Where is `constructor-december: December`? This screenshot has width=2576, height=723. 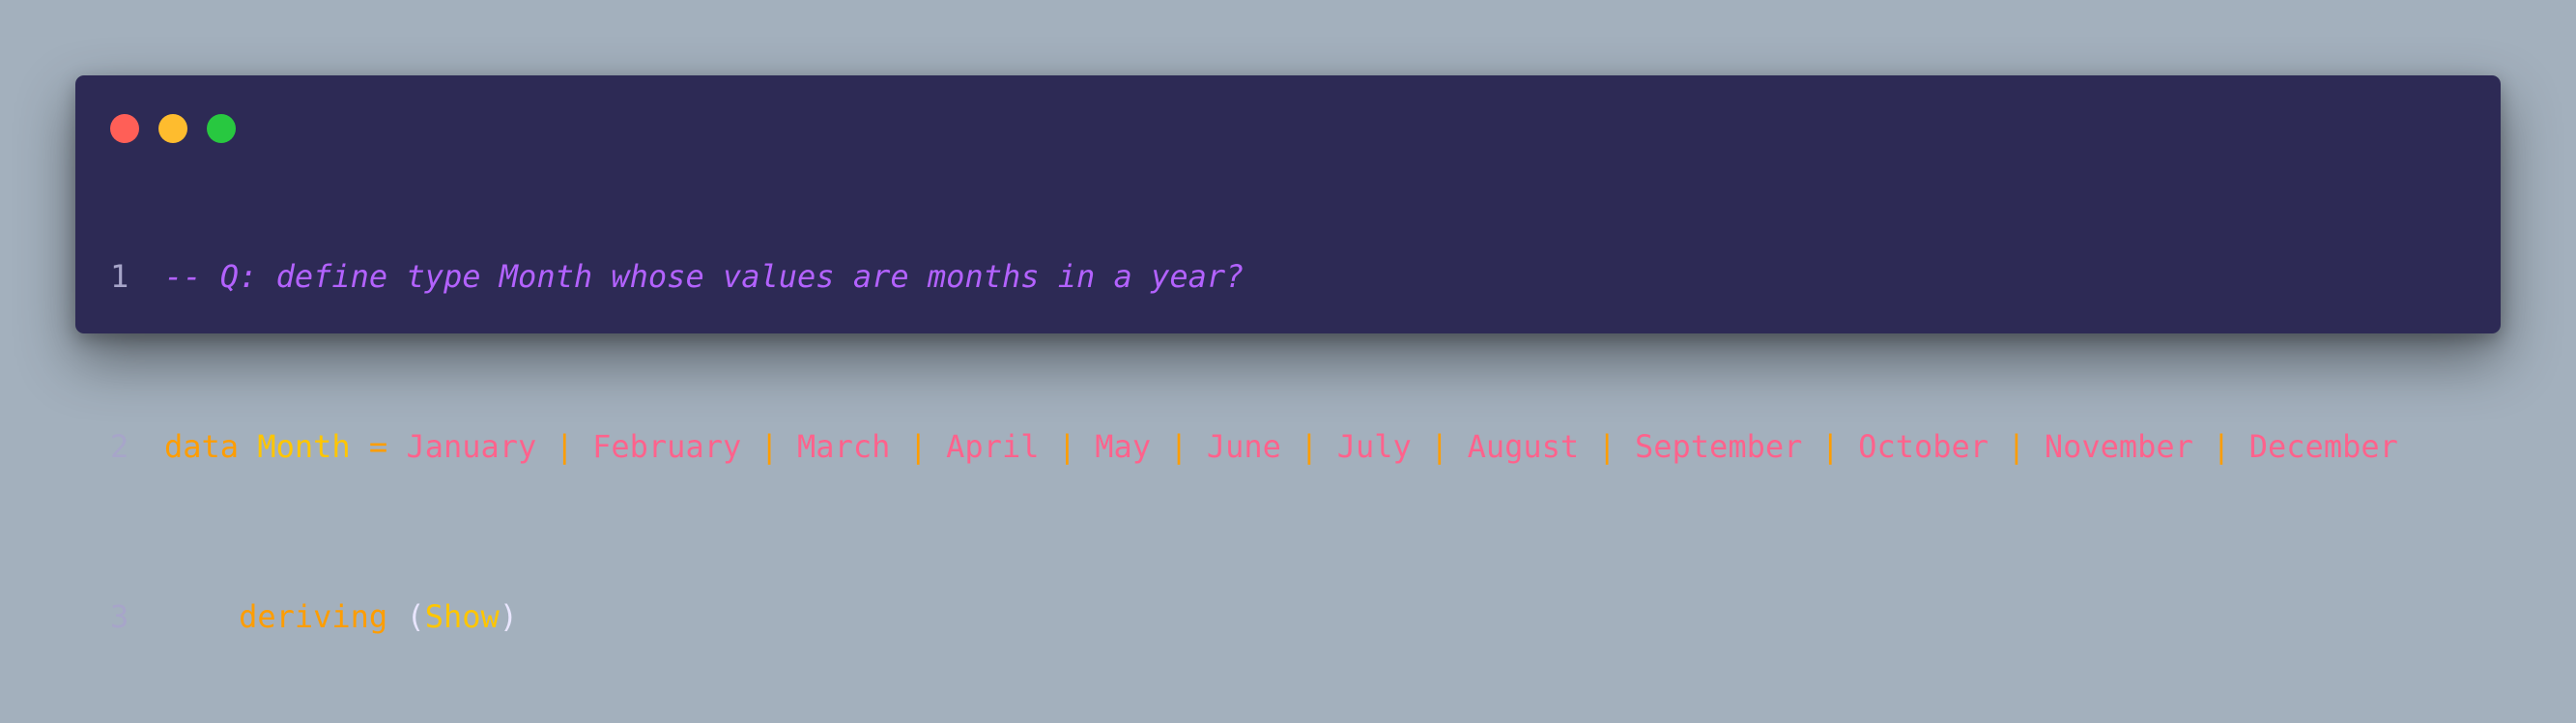 constructor-december: December is located at coordinates (2323, 447).